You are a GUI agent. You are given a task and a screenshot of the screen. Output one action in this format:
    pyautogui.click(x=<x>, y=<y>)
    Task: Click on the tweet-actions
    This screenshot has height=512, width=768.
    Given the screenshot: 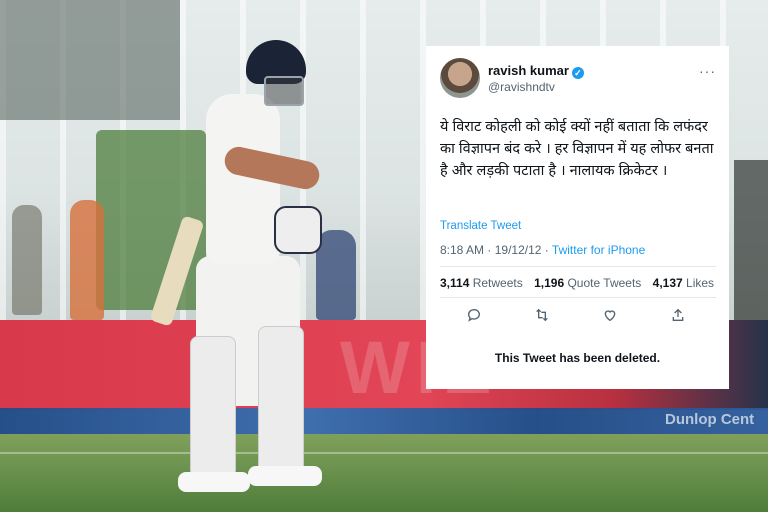 What is the action you would take?
    pyautogui.click(x=578, y=317)
    